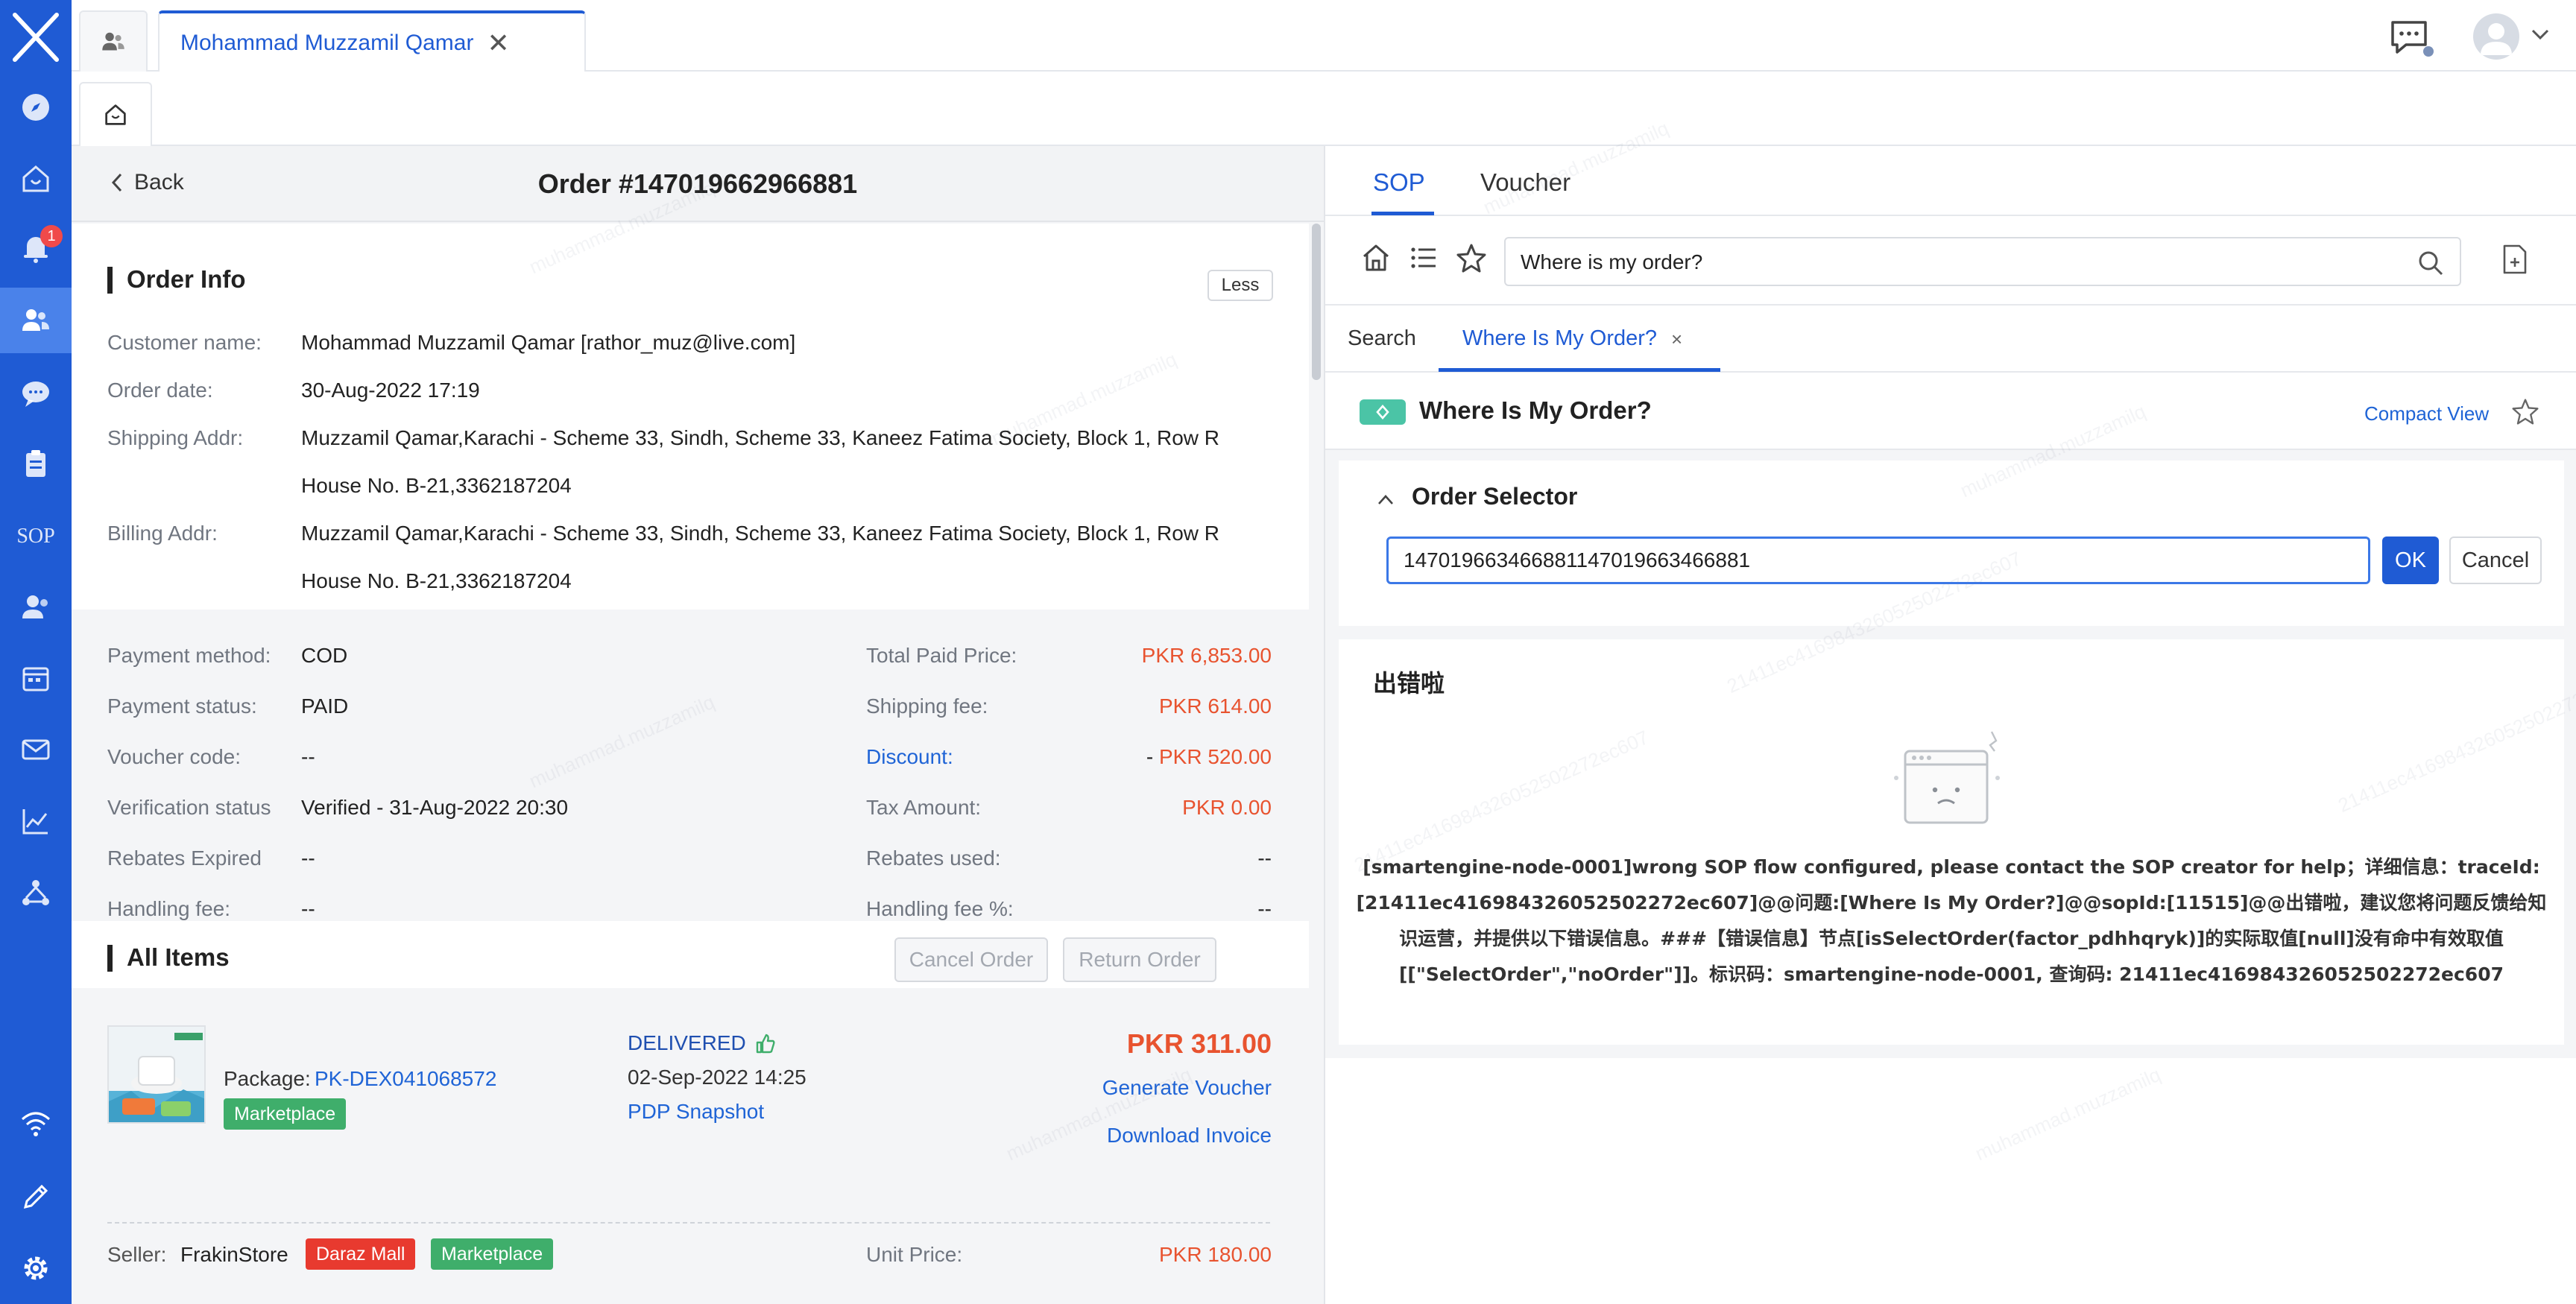 This screenshot has width=2576, height=1304. Describe the element at coordinates (36, 821) in the screenshot. I see `chart-icon` at that location.